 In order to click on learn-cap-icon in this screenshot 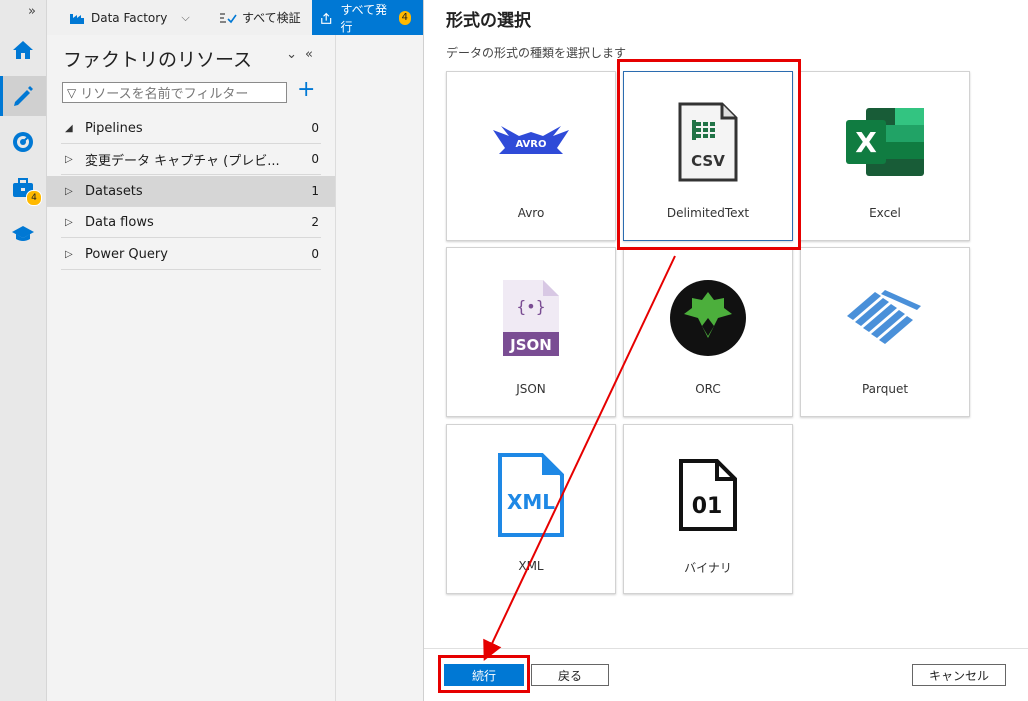, I will do `click(23, 233)`.